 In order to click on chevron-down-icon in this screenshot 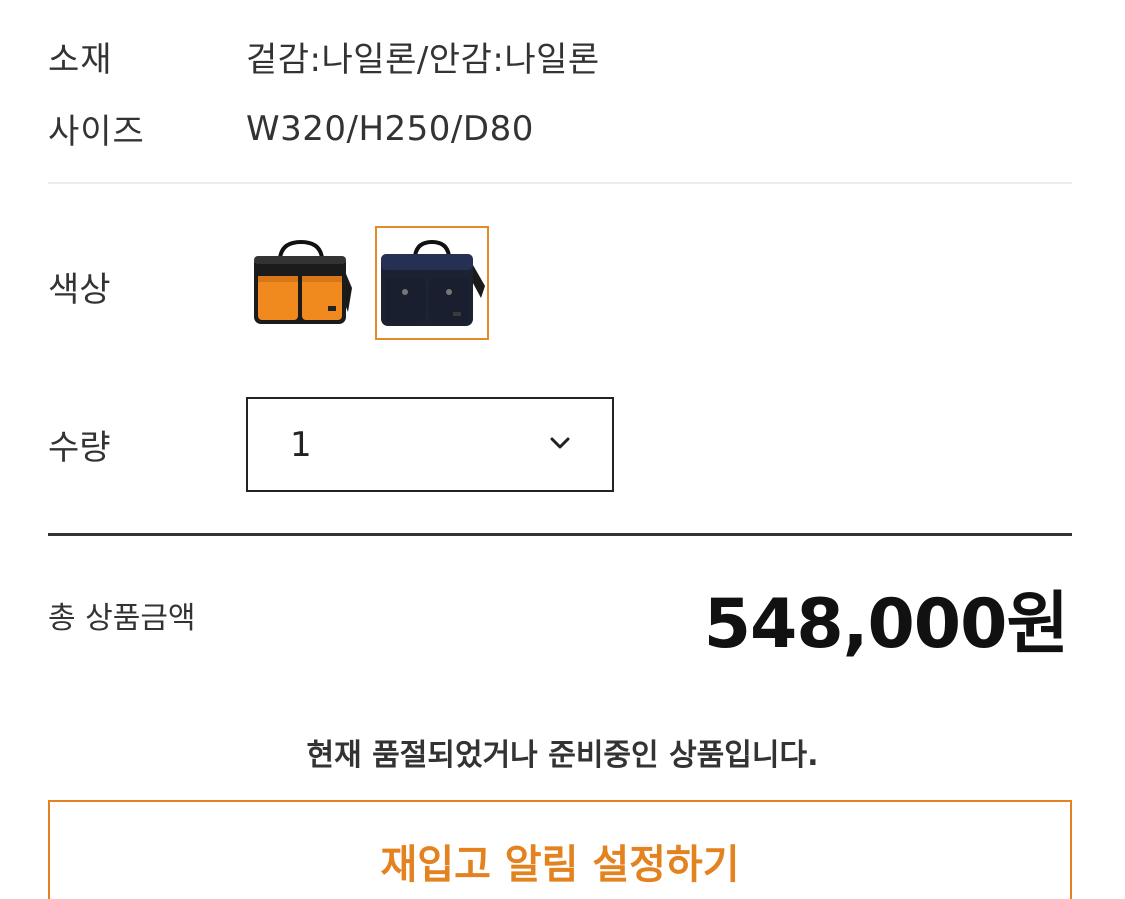, I will do `click(560, 443)`.